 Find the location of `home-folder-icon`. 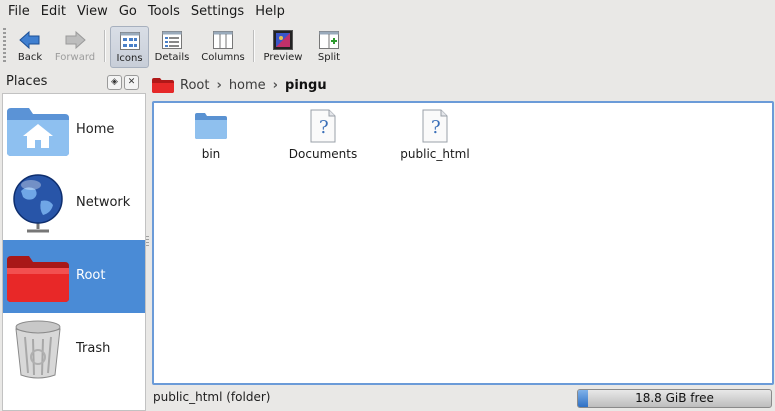

home-folder-icon is located at coordinates (38, 131).